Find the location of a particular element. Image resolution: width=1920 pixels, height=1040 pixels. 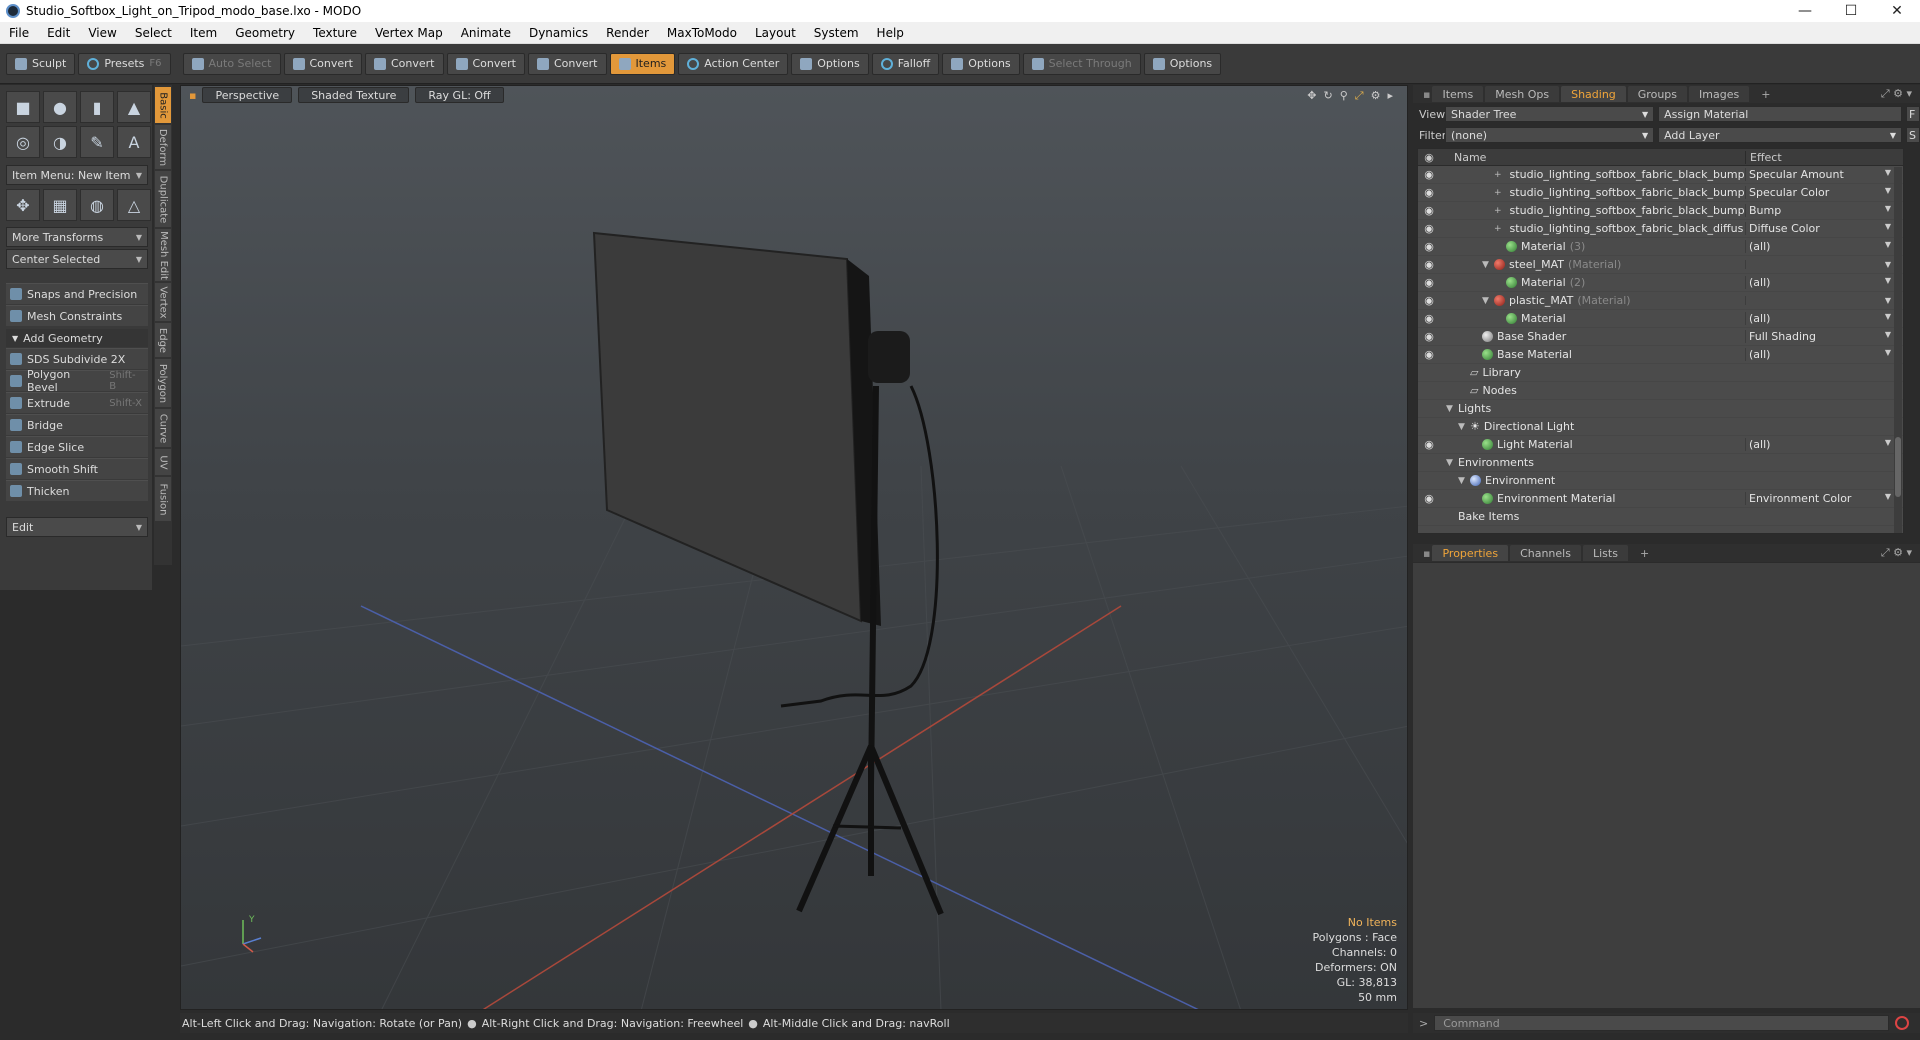

convert-vertices-button: Convert is located at coordinates (322, 63).